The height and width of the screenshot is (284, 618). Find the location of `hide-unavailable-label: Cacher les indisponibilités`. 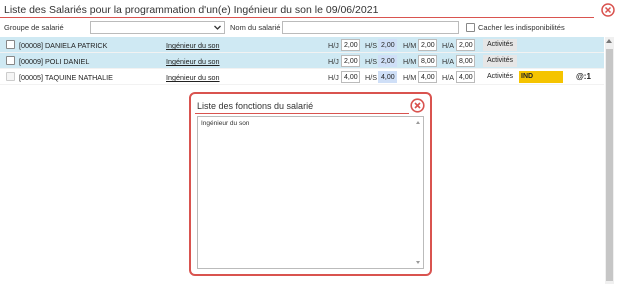

hide-unavailable-label: Cacher les indisponibilités is located at coordinates (521, 27).